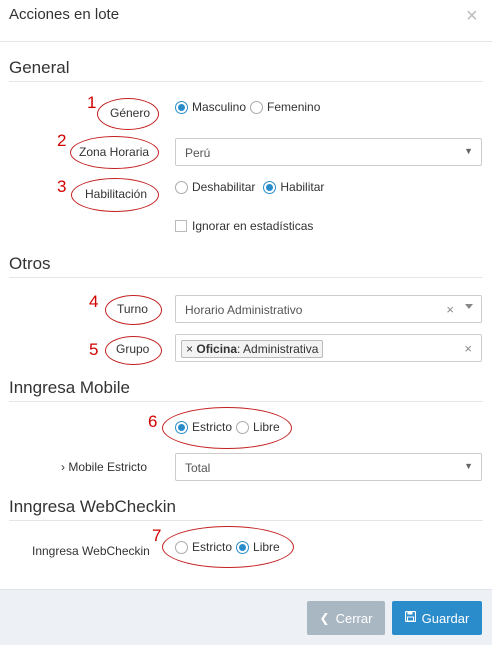 The image size is (492, 645). What do you see at coordinates (445, 618) in the screenshot?
I see `save-button-label: Guardar` at bounding box center [445, 618].